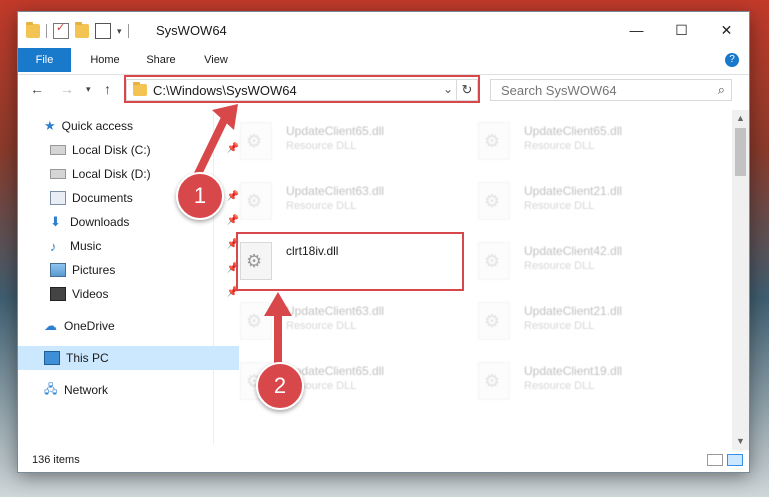 This screenshot has height=497, width=769. I want to click on documents-icon, so click(58, 198).